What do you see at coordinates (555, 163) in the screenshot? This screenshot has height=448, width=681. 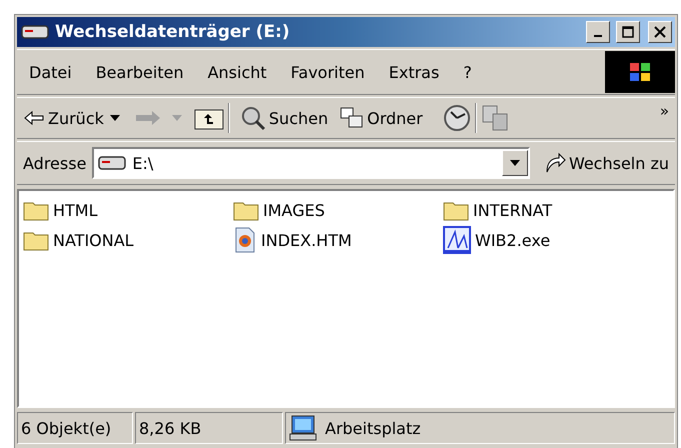 I see `go-arrow-icon` at bounding box center [555, 163].